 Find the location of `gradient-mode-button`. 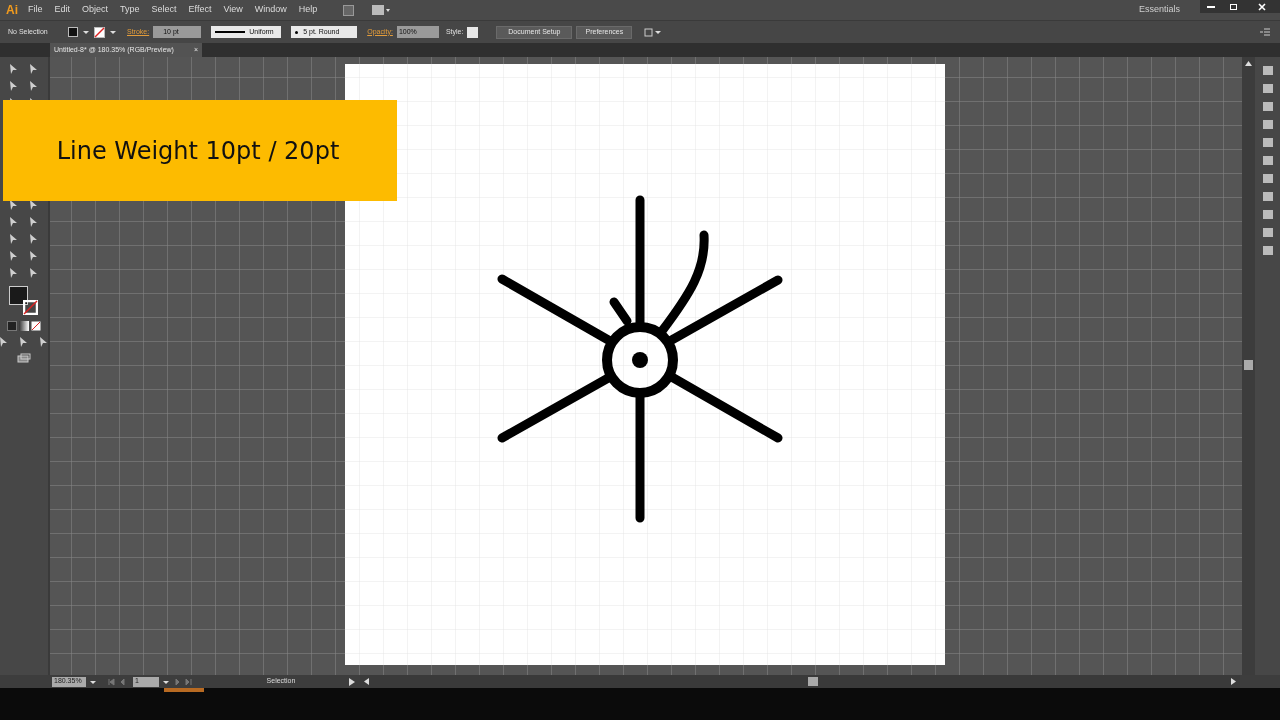

gradient-mode-button is located at coordinates (24, 326).